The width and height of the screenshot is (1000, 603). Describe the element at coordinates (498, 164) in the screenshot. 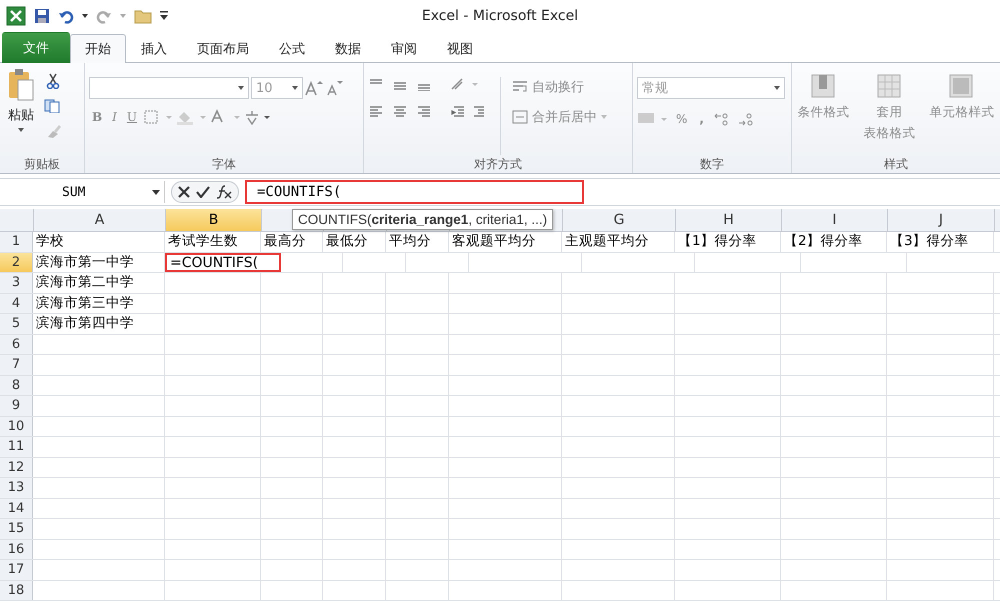

I see `group-label: 对齐方式` at that location.